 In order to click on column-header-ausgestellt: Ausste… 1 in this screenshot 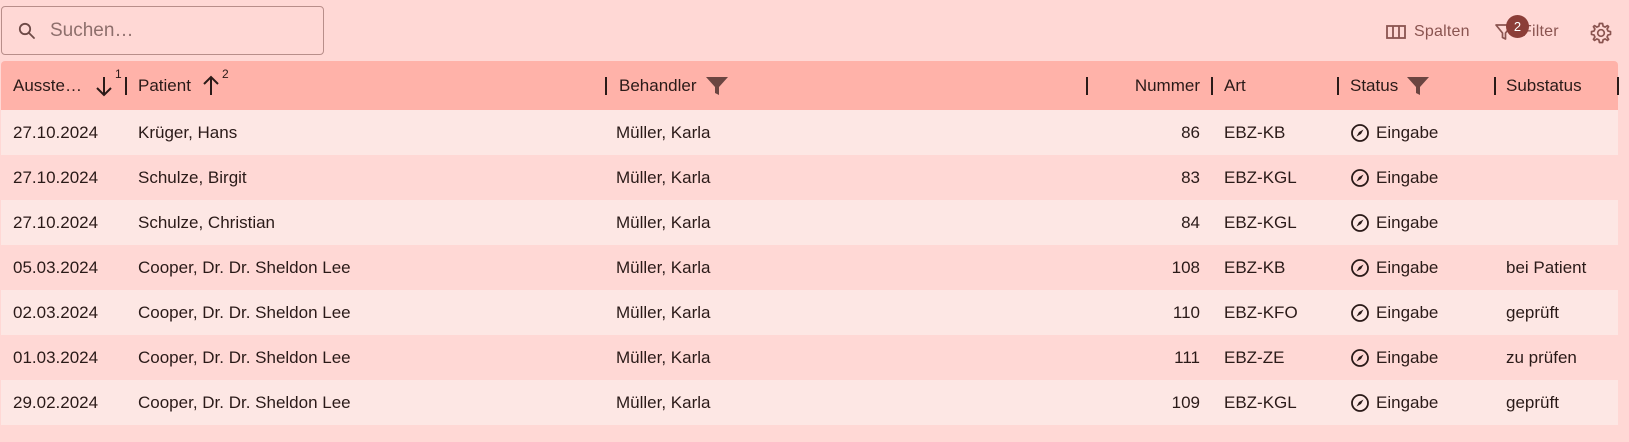, I will do `click(67, 85)`.